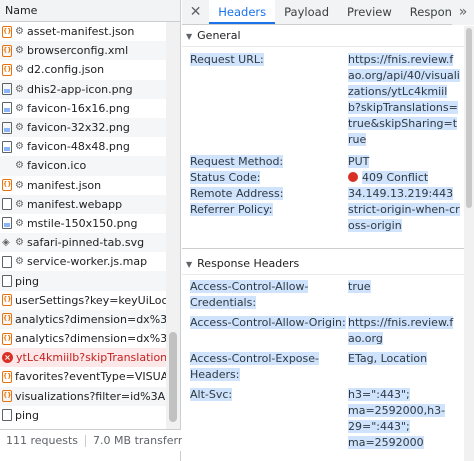 This screenshot has height=461, width=474. I want to click on request-row: {} ⚙ browserconfig.xml, so click(83, 51).